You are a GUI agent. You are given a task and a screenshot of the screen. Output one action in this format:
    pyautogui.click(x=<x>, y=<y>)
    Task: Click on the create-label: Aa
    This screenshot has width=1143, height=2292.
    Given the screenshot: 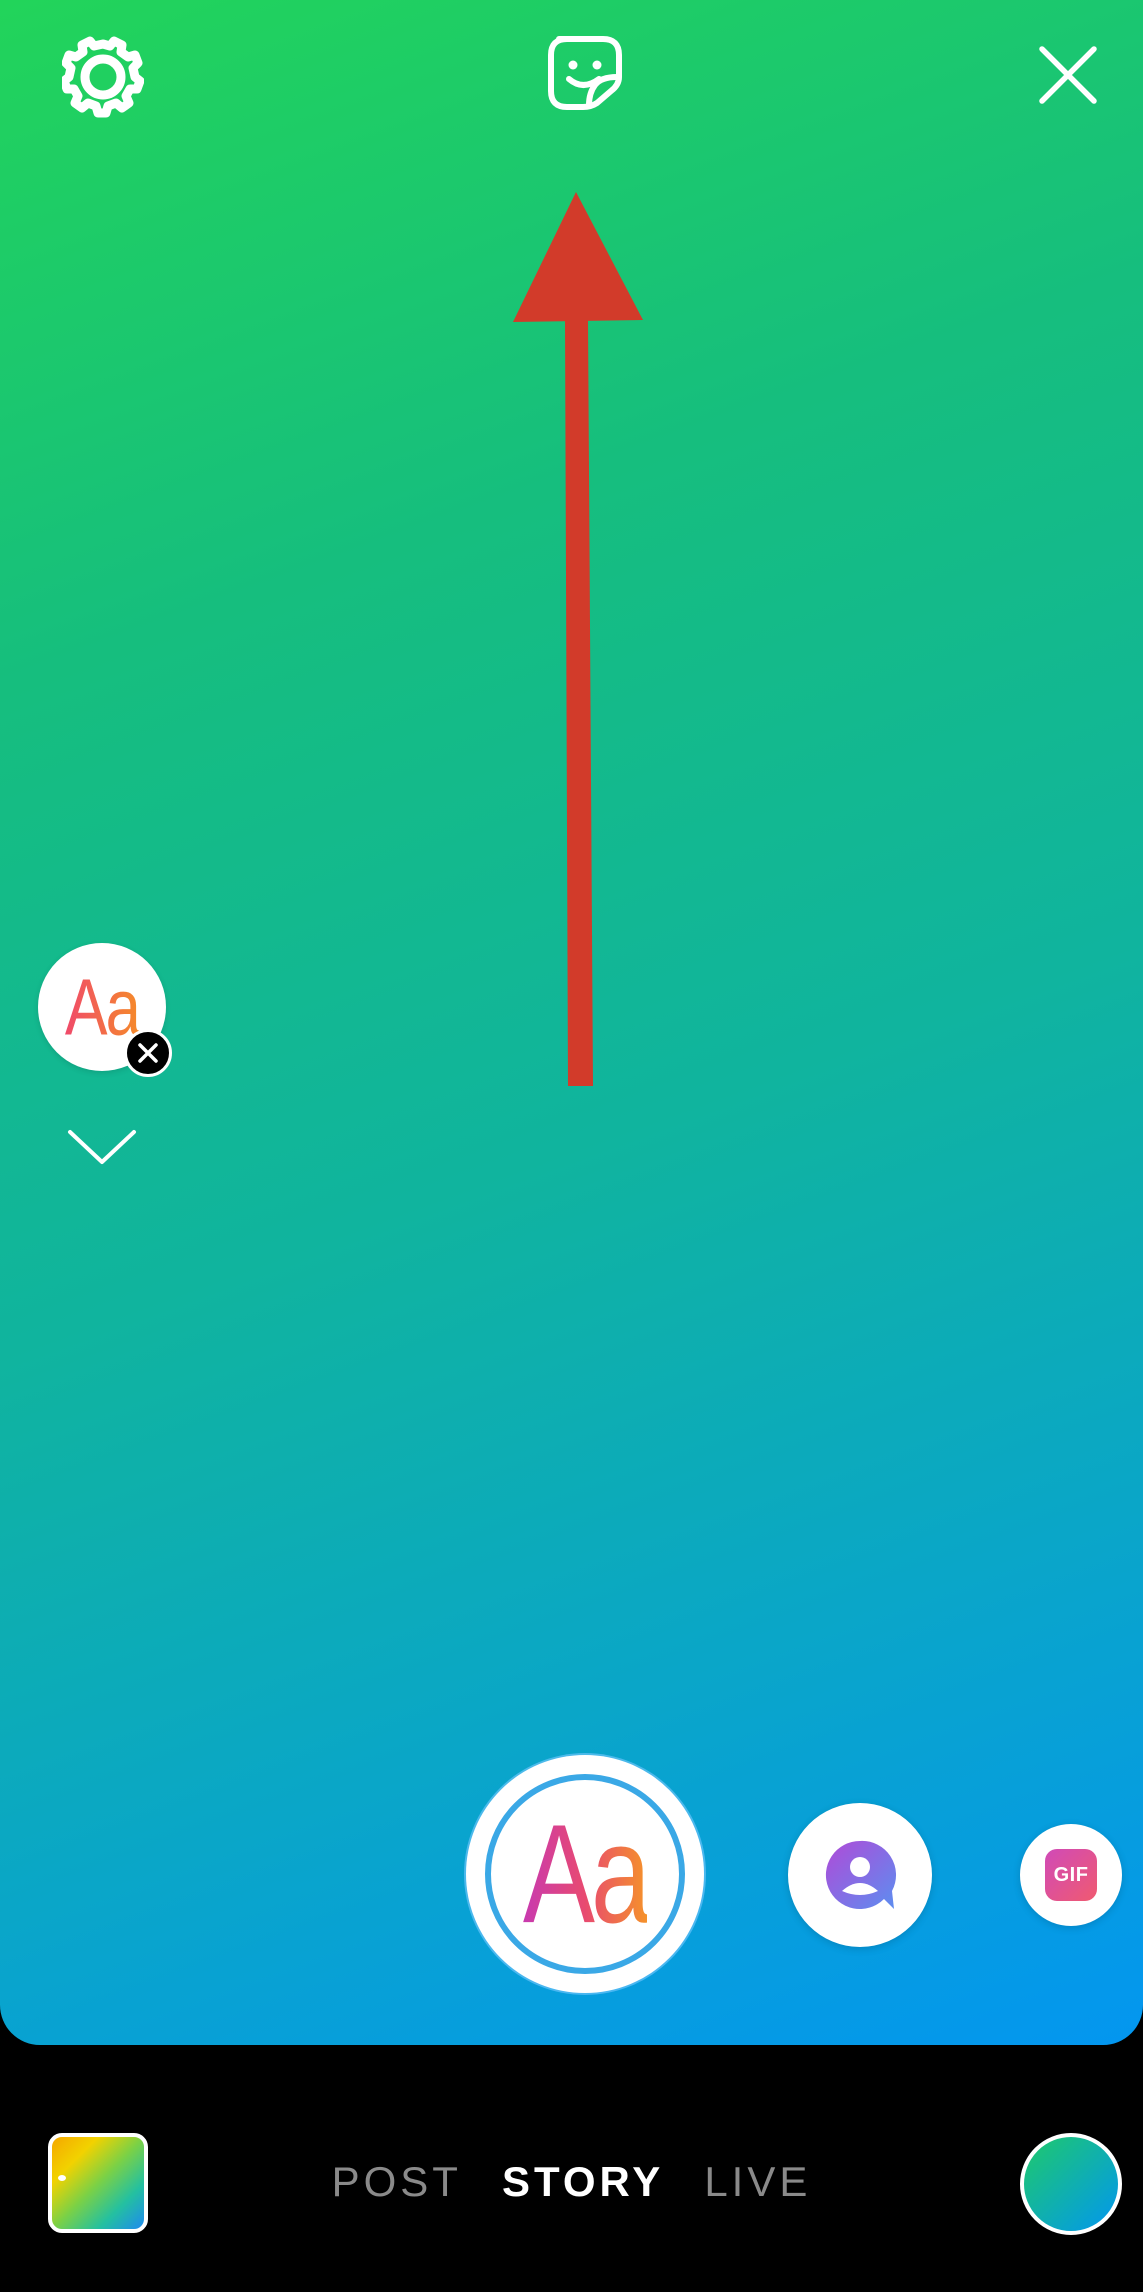 What is the action you would take?
    pyautogui.click(x=586, y=1873)
    